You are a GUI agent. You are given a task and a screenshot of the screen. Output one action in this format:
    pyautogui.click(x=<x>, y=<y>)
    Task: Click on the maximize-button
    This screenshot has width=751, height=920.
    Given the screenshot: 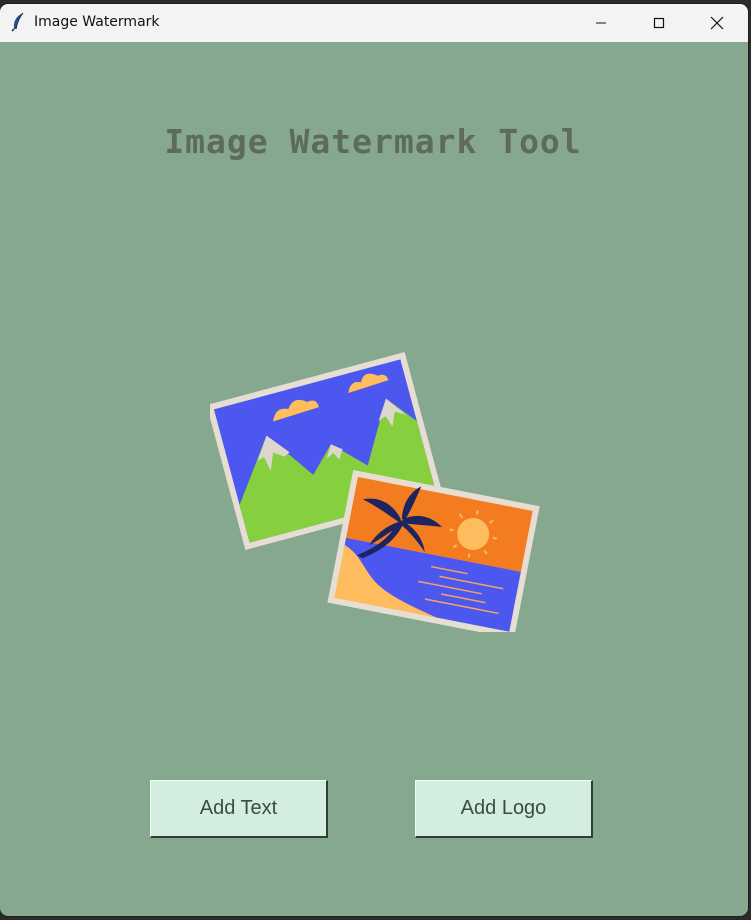 What is the action you would take?
    pyautogui.click(x=659, y=23)
    